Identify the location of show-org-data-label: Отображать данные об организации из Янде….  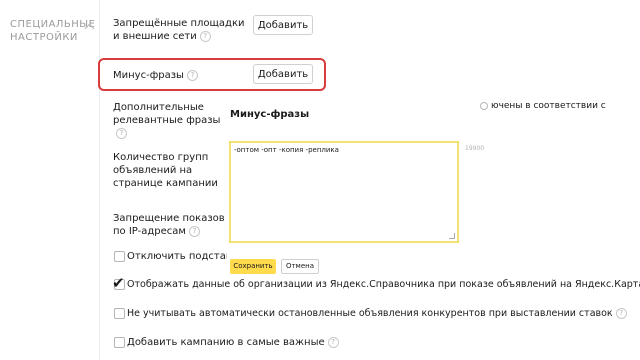
(383, 284).